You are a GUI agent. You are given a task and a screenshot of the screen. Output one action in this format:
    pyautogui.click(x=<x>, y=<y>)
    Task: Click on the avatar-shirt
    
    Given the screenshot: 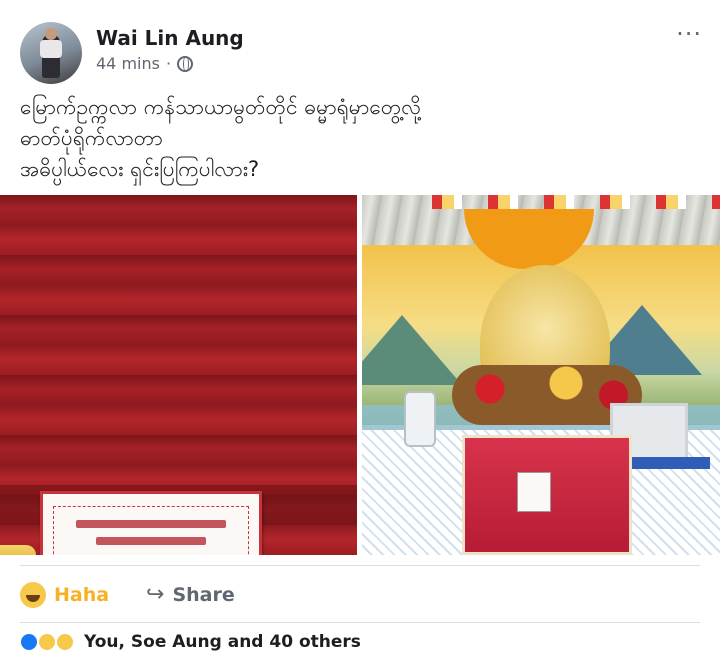 What is the action you would take?
    pyautogui.click(x=51, y=49)
    